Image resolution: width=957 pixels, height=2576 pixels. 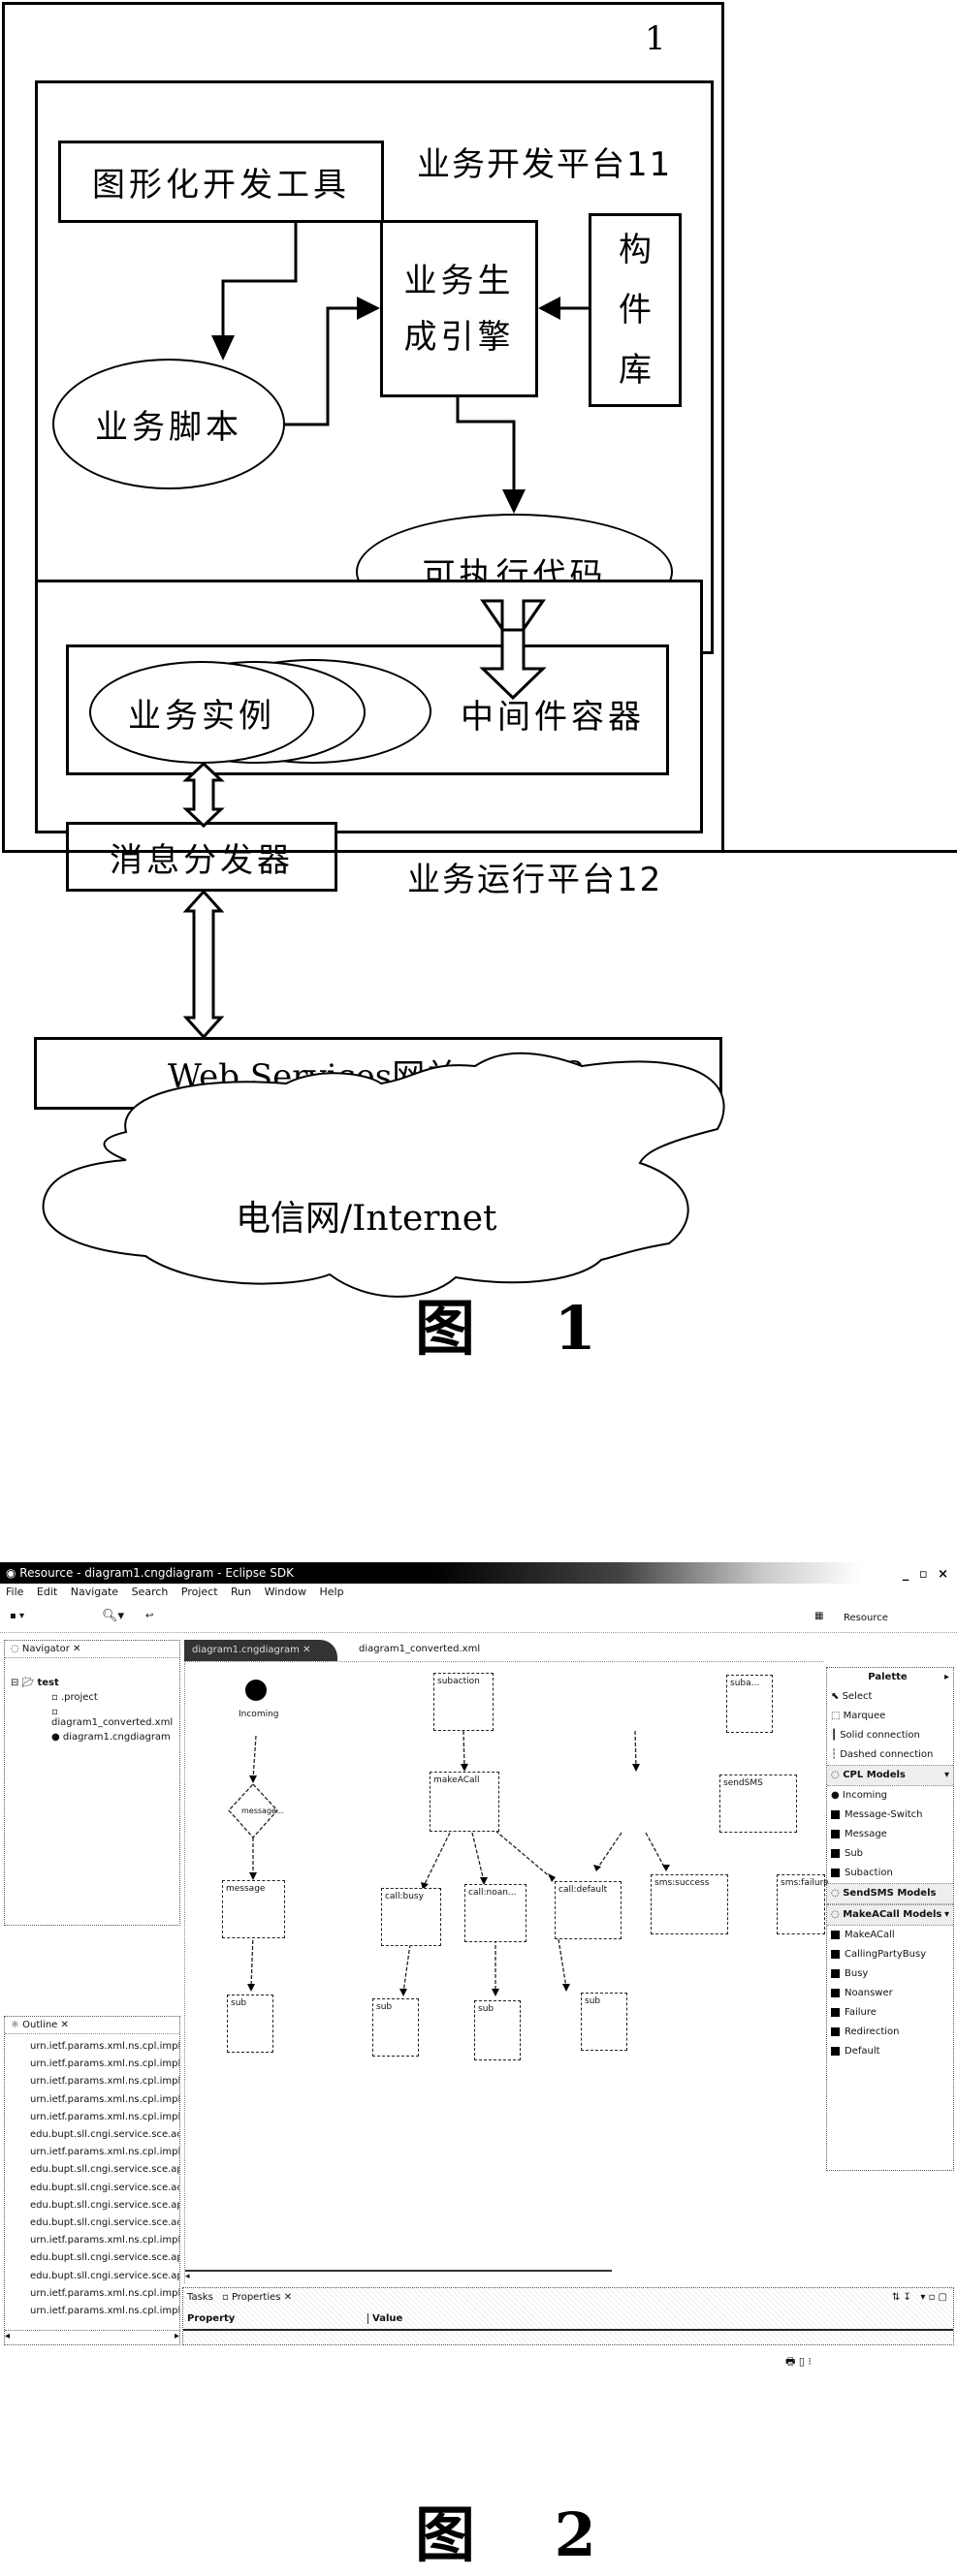 What do you see at coordinates (553, 717) in the screenshot?
I see `middleware-label: 中间件容器` at bounding box center [553, 717].